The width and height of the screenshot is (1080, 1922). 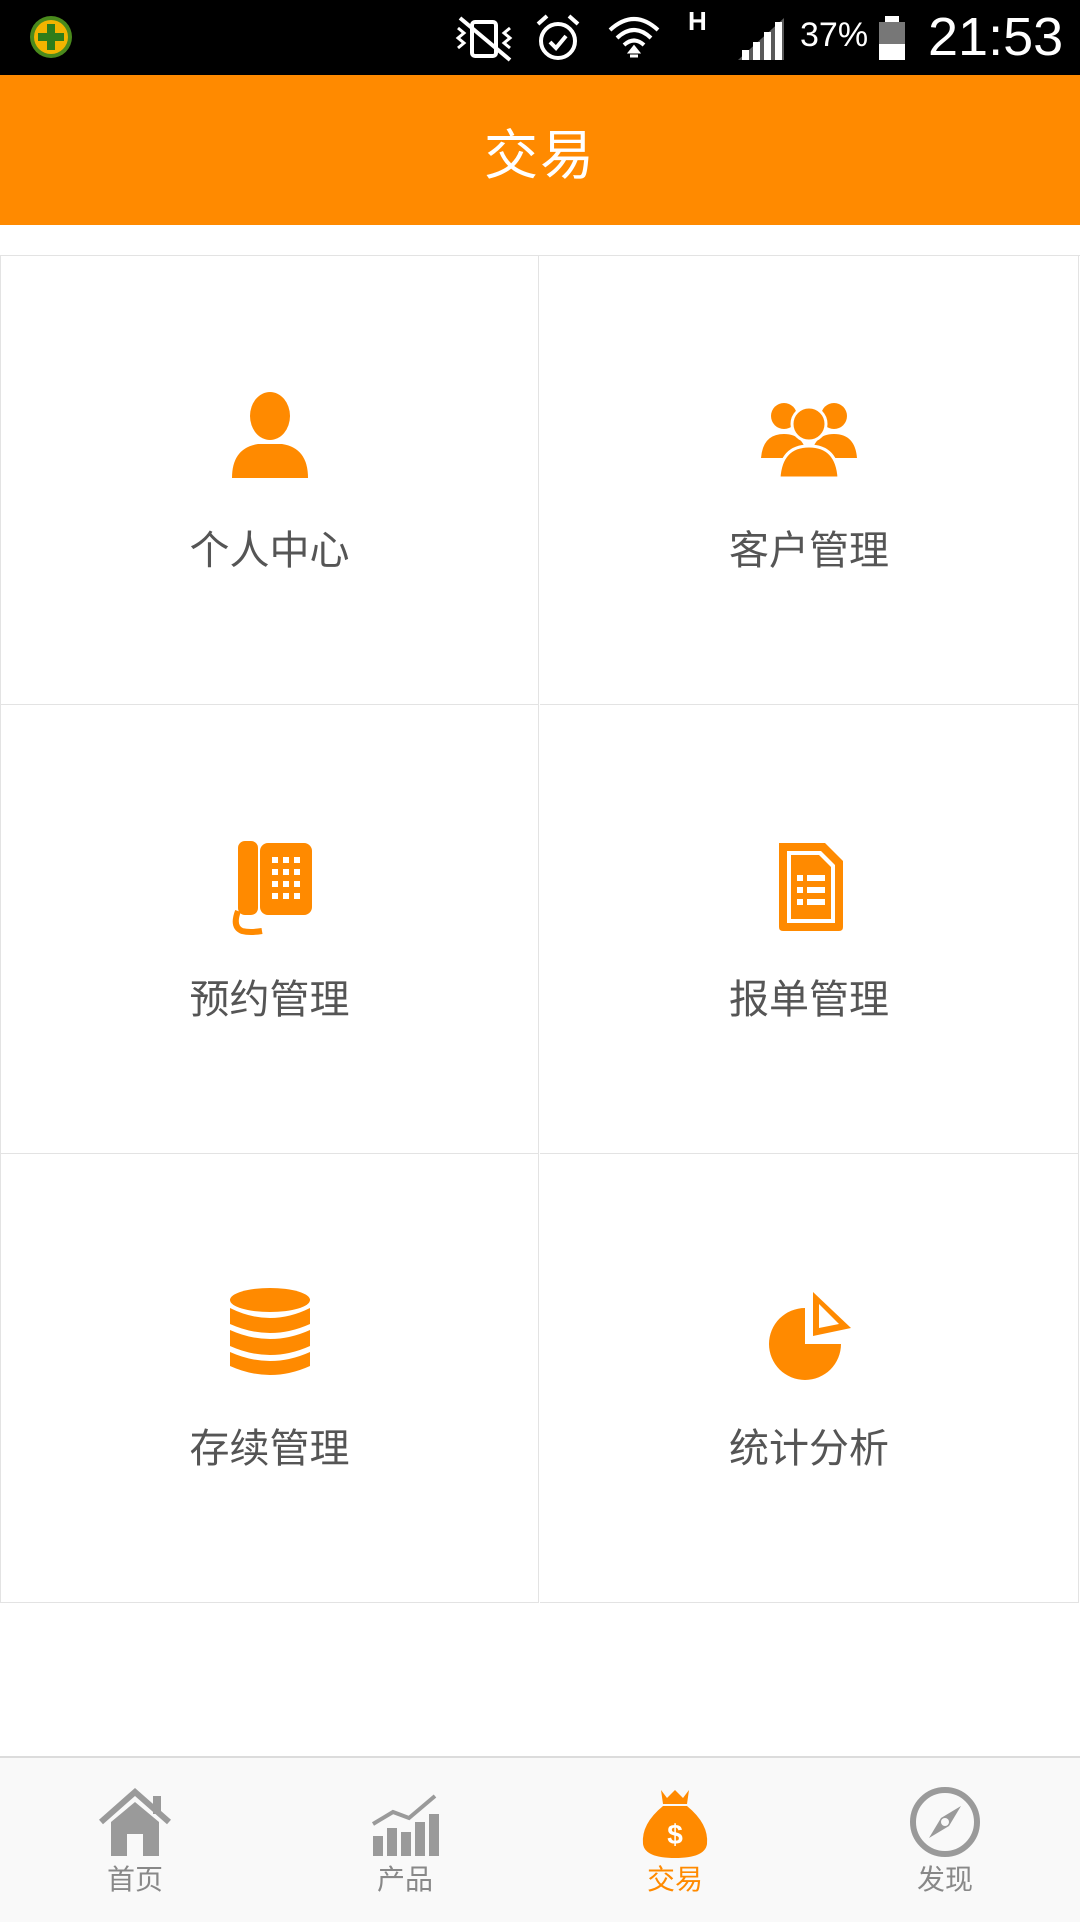 I want to click on grid-item-customer-management: 客户管理, so click(x=809, y=480).